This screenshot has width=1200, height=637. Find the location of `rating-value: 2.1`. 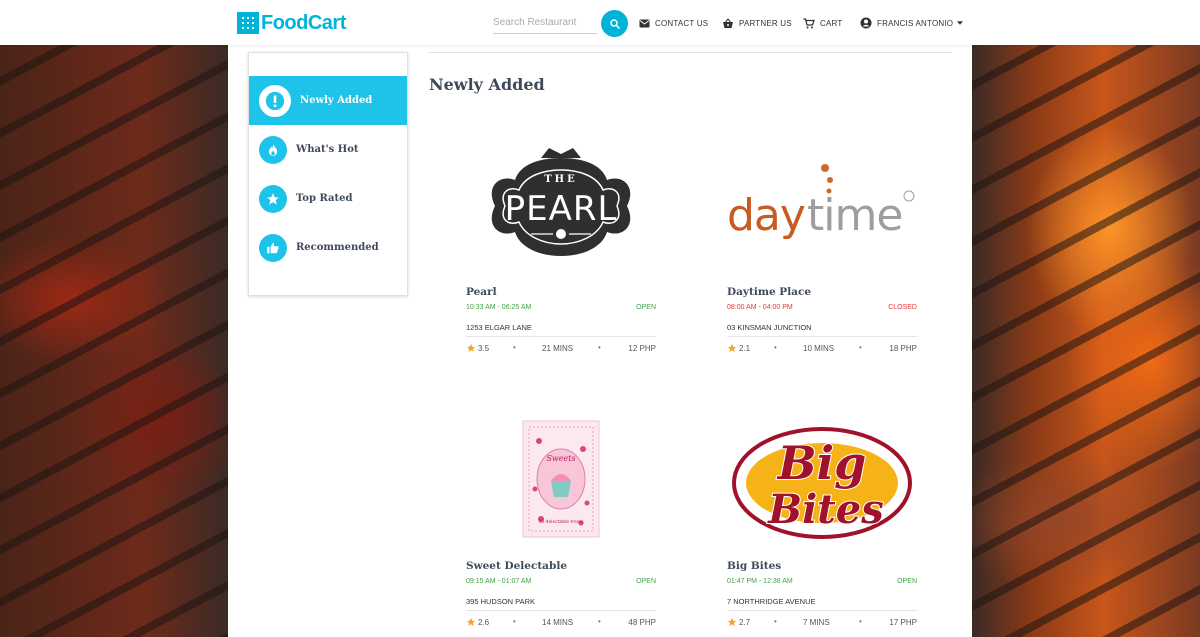

rating-value: 2.1 is located at coordinates (745, 348).